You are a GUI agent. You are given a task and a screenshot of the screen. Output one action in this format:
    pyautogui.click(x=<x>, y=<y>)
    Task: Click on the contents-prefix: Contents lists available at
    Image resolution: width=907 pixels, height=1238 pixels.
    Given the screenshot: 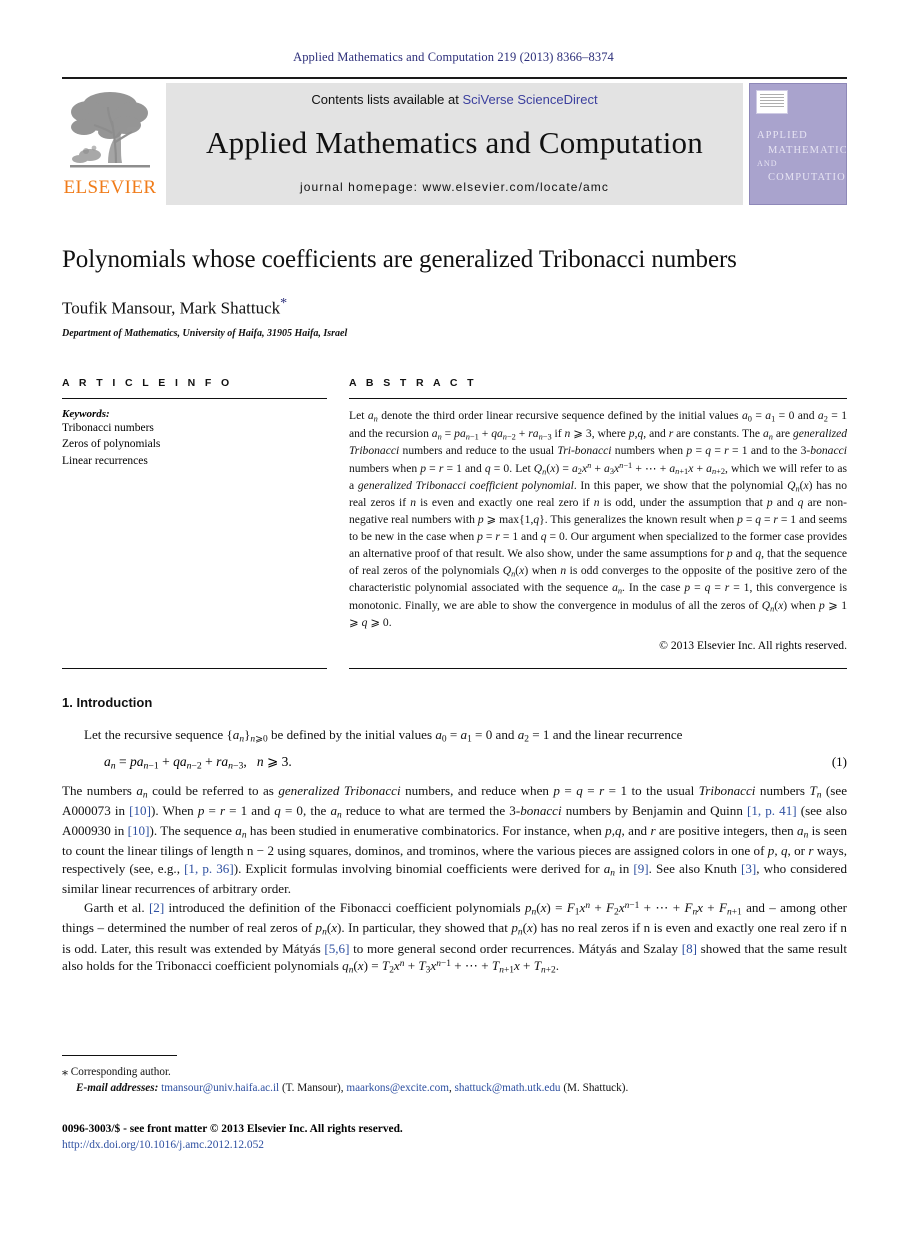 What is the action you would take?
    pyautogui.click(x=387, y=99)
    